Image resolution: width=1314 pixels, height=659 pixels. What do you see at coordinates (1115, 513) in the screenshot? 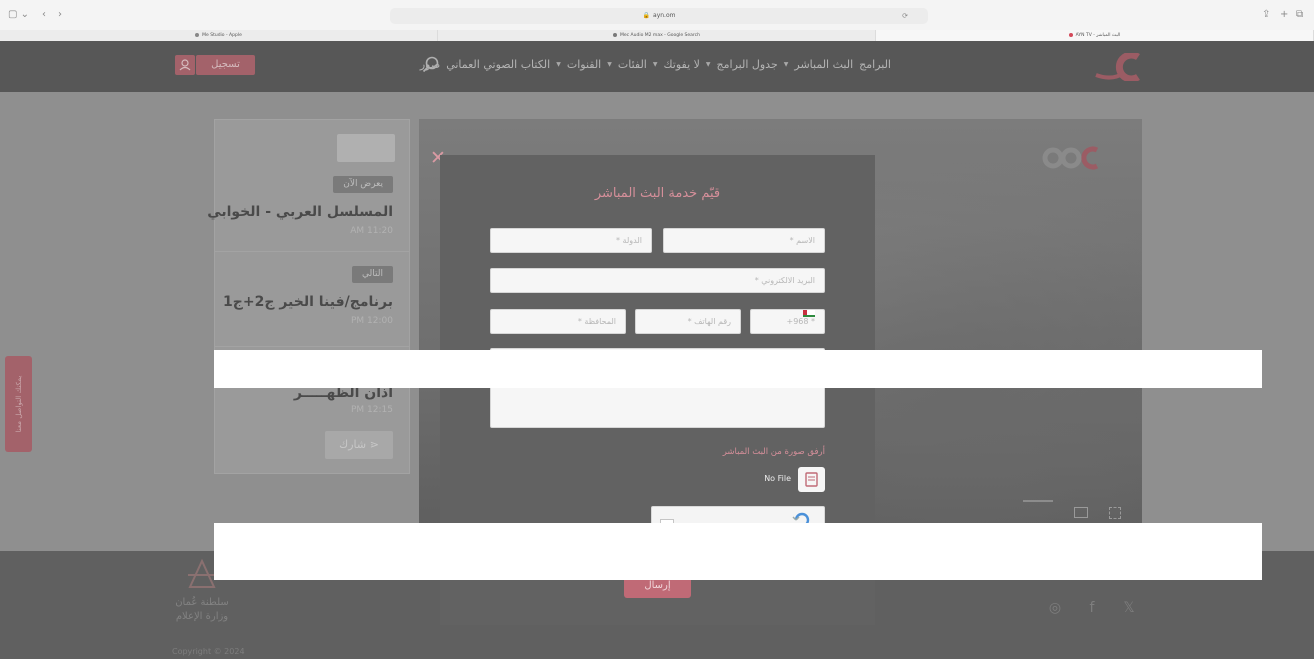
I see `fullscreen-icon` at bounding box center [1115, 513].